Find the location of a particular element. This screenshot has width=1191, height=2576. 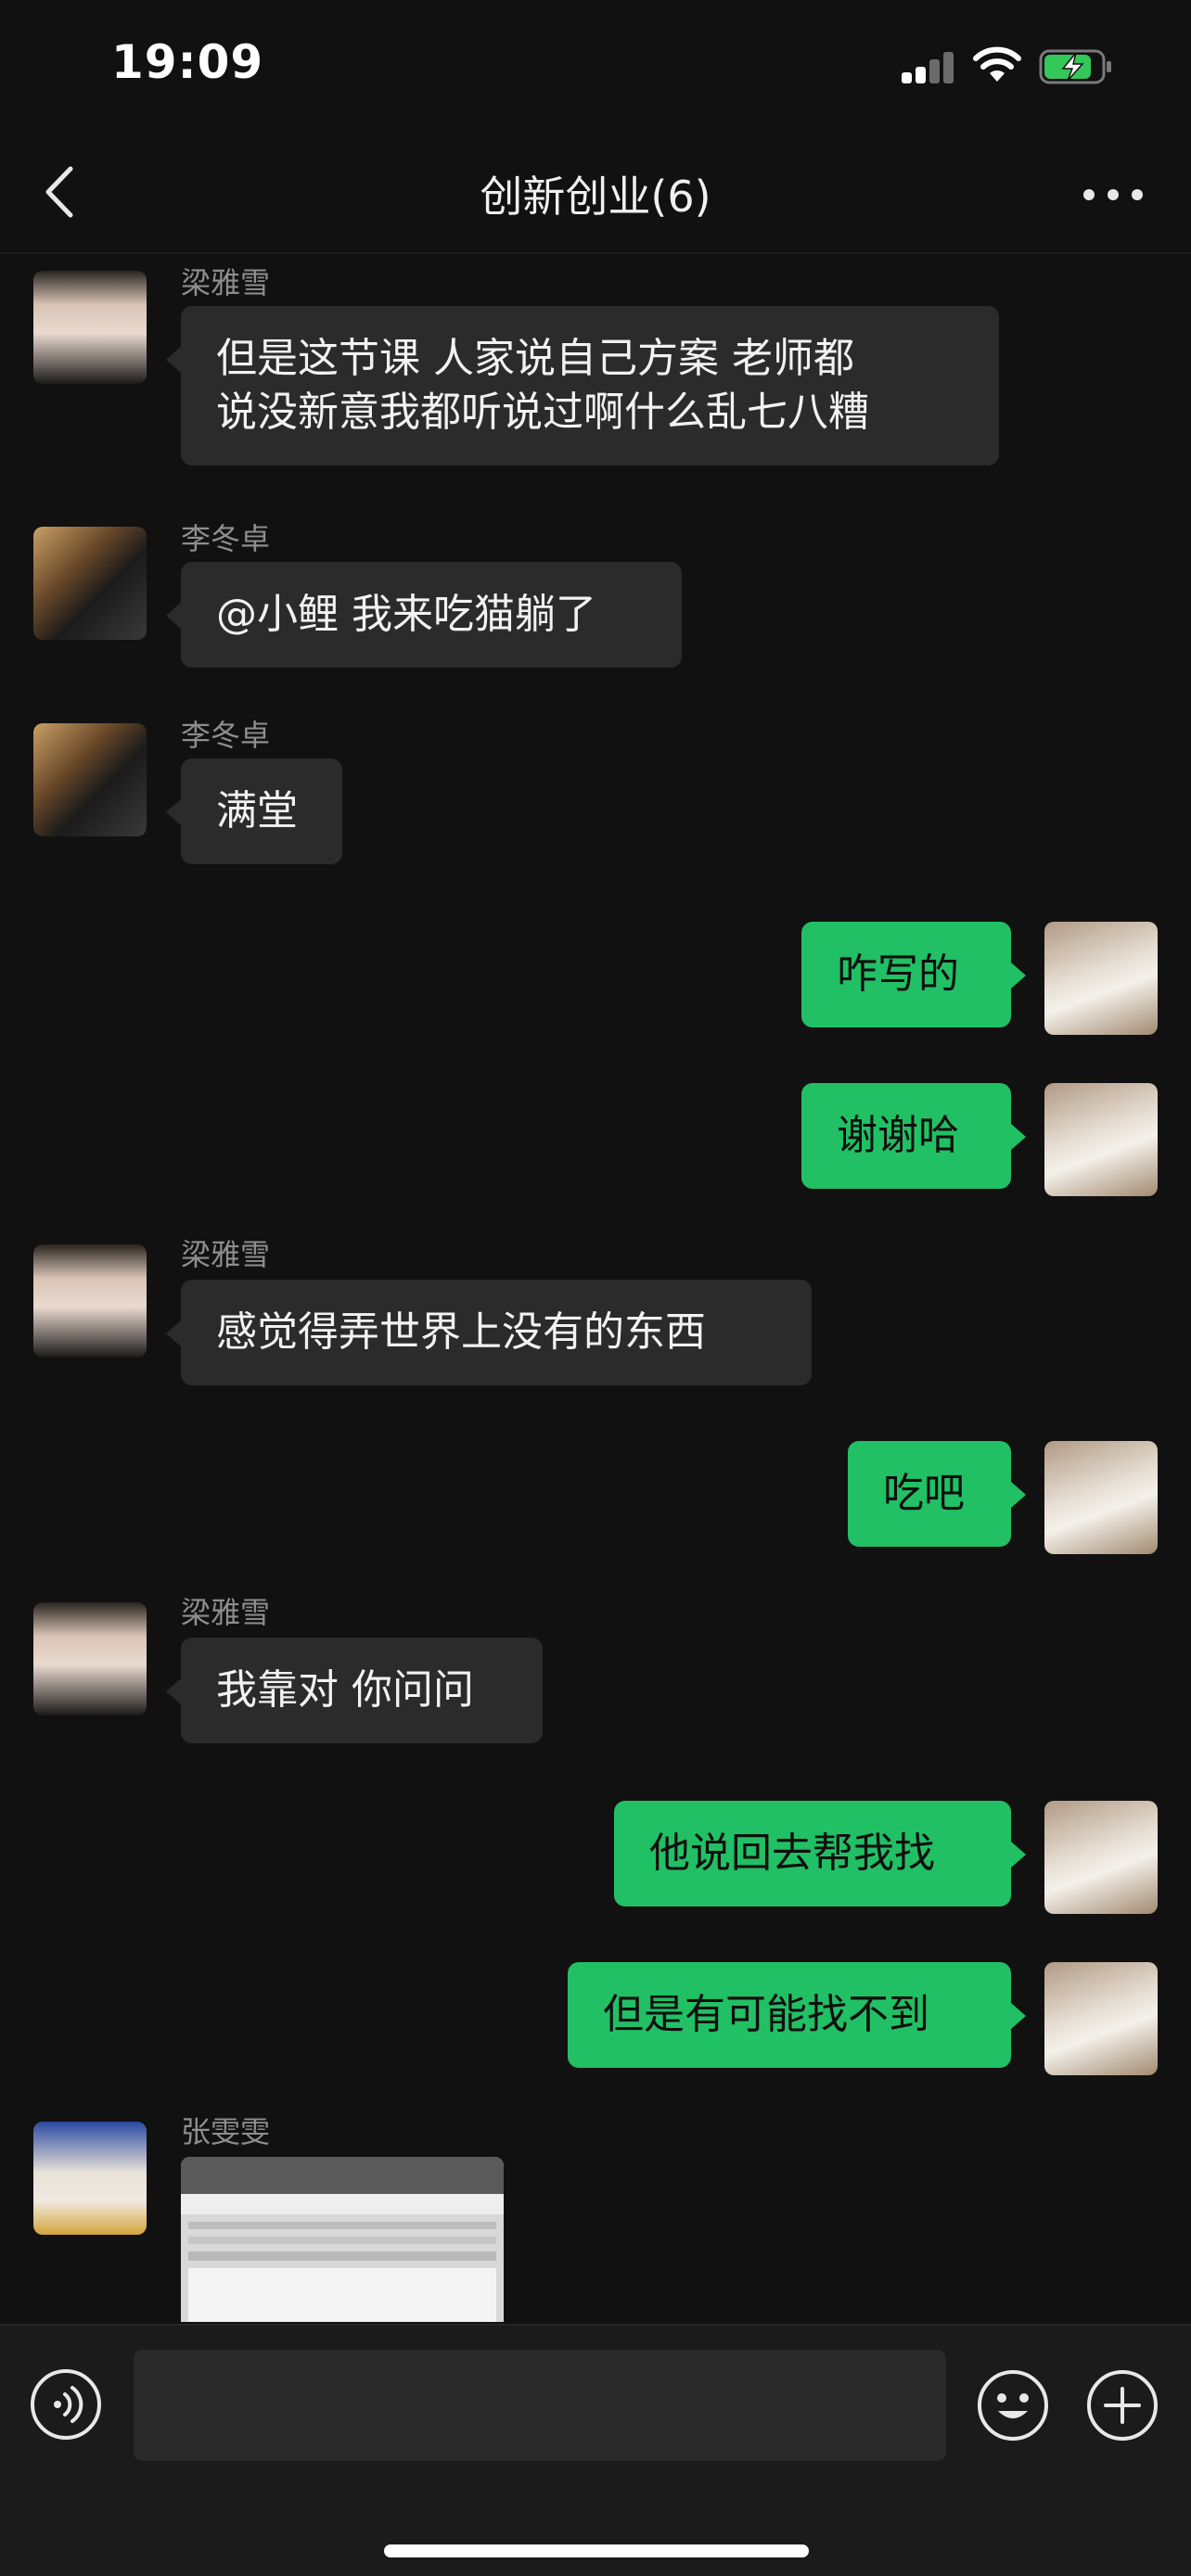

chat-header: 创新创业(6) is located at coordinates (595, 196).